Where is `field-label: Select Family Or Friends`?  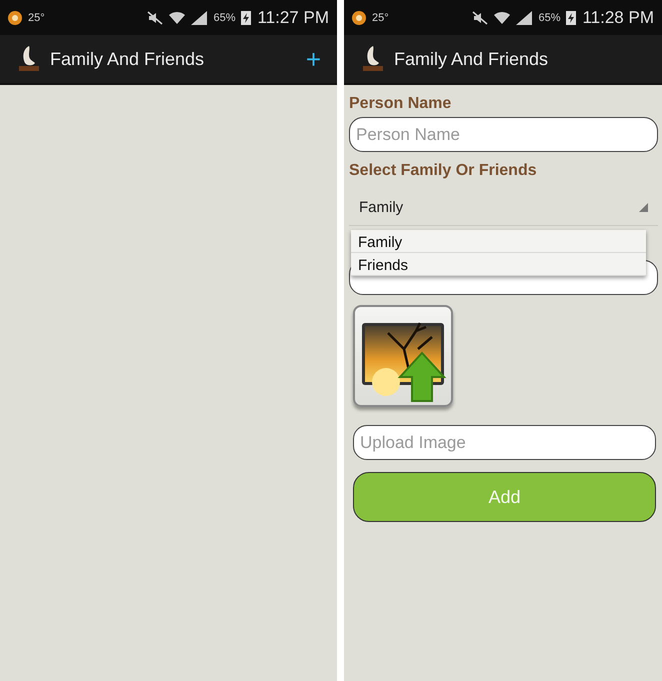
field-label: Select Family Or Friends is located at coordinates (443, 171).